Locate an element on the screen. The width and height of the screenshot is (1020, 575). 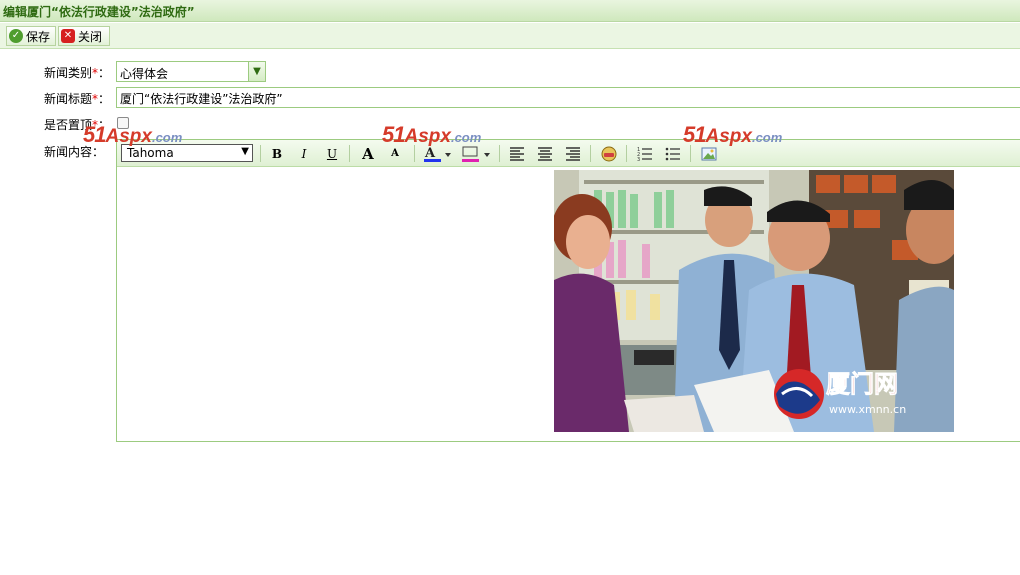
photo-caption: 厦门网 is located at coordinates (862, 384).